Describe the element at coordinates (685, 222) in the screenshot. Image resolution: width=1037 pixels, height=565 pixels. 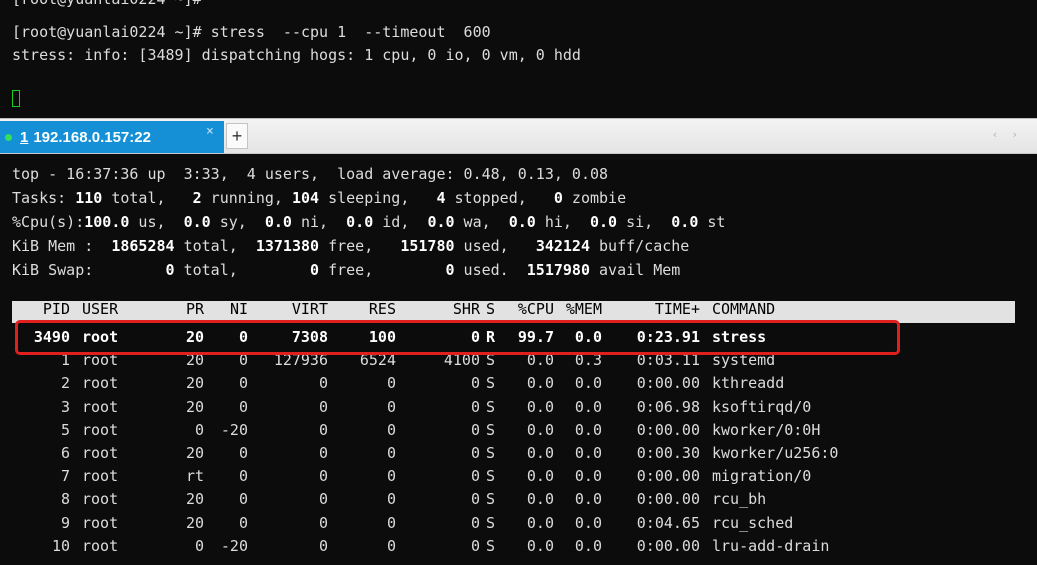
I see `cpu-st: 0.0` at that location.